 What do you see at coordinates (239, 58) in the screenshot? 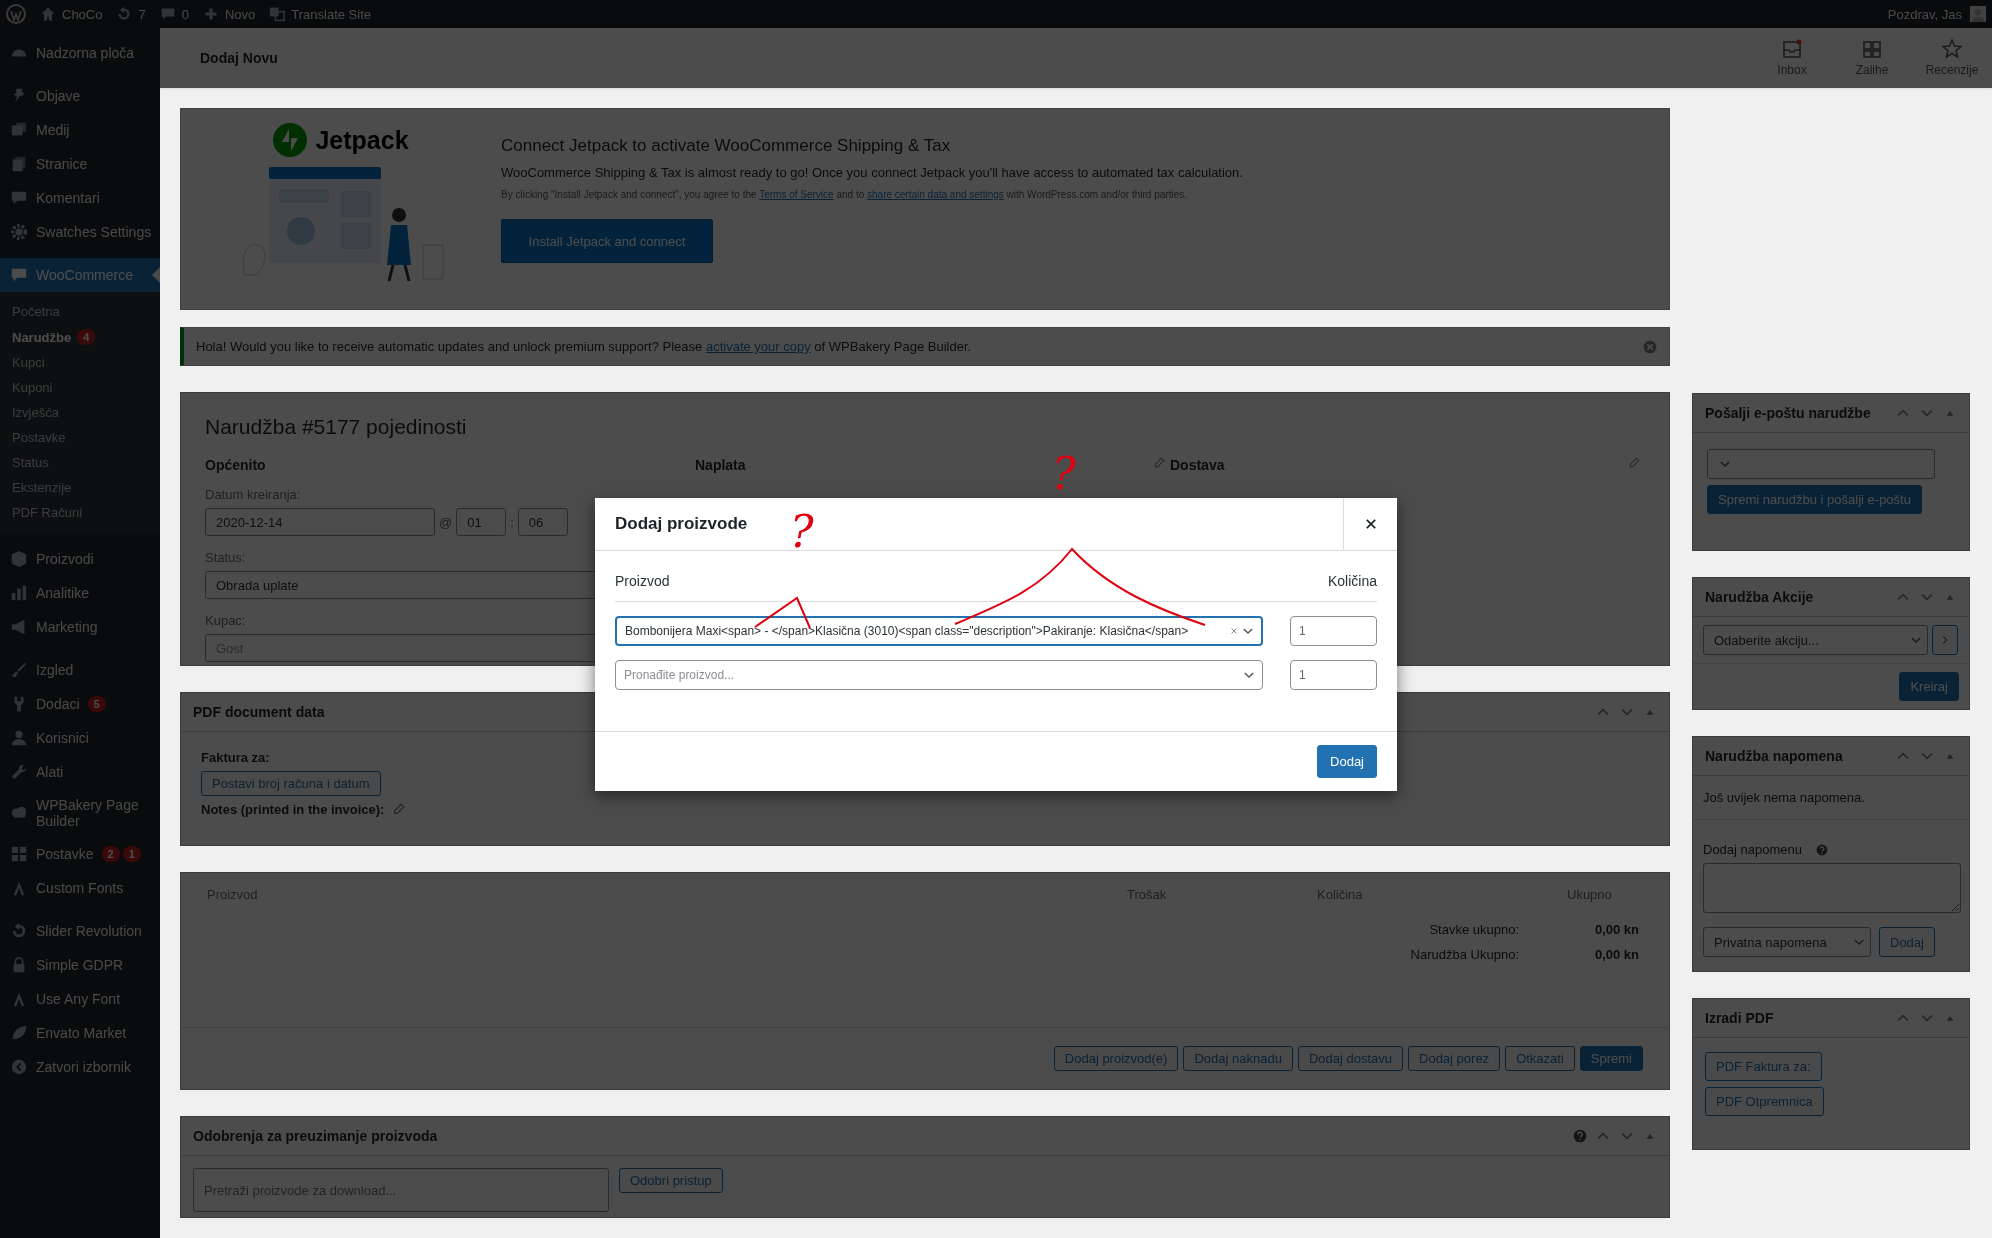
I see `page-title: Dodaj Novu` at bounding box center [239, 58].